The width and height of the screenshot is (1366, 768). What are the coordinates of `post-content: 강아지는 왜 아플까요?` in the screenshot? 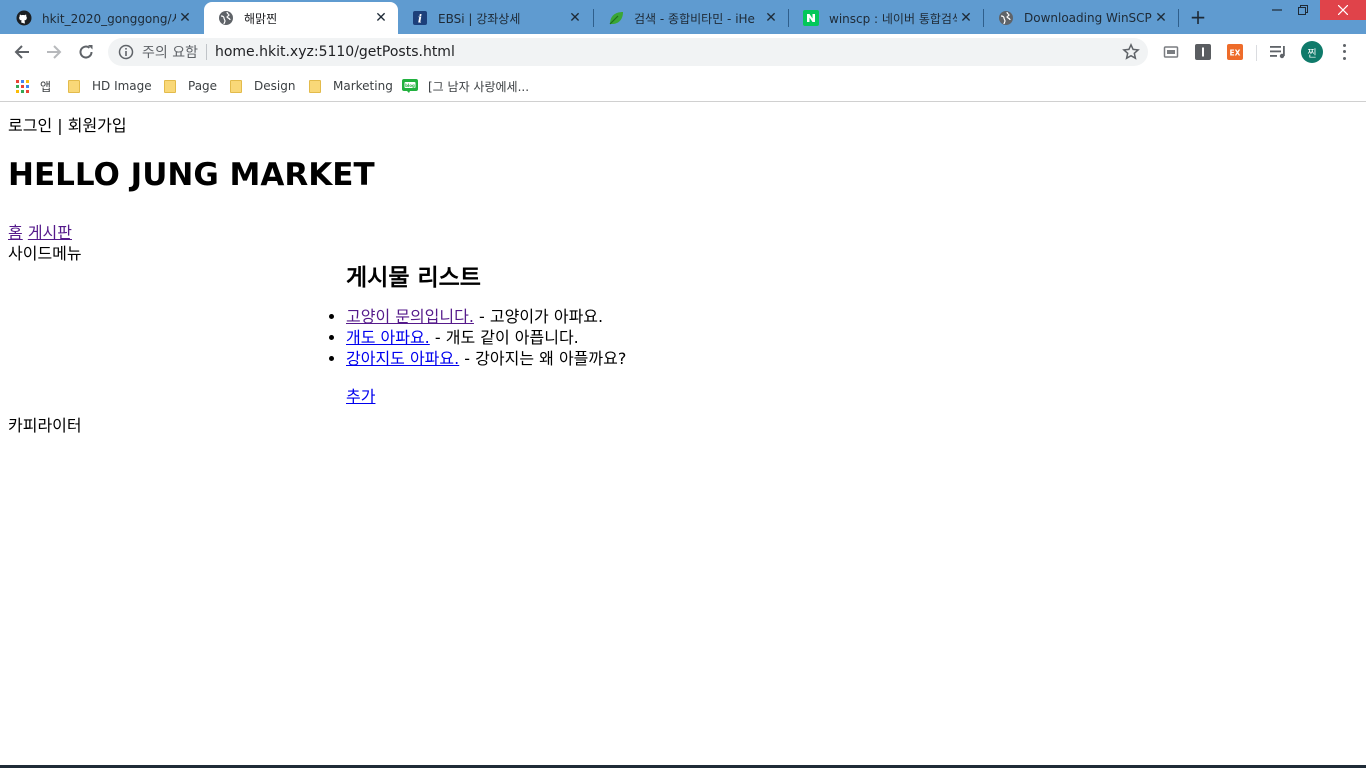 It's located at (551, 358).